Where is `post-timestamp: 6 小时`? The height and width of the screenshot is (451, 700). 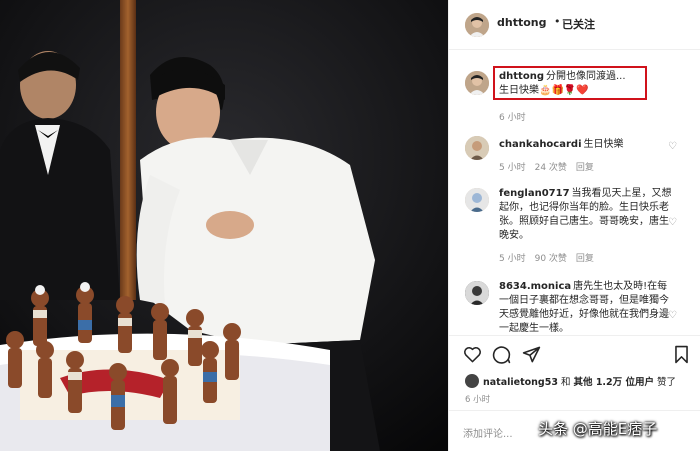
post-timestamp: 6 小时 is located at coordinates (478, 400).